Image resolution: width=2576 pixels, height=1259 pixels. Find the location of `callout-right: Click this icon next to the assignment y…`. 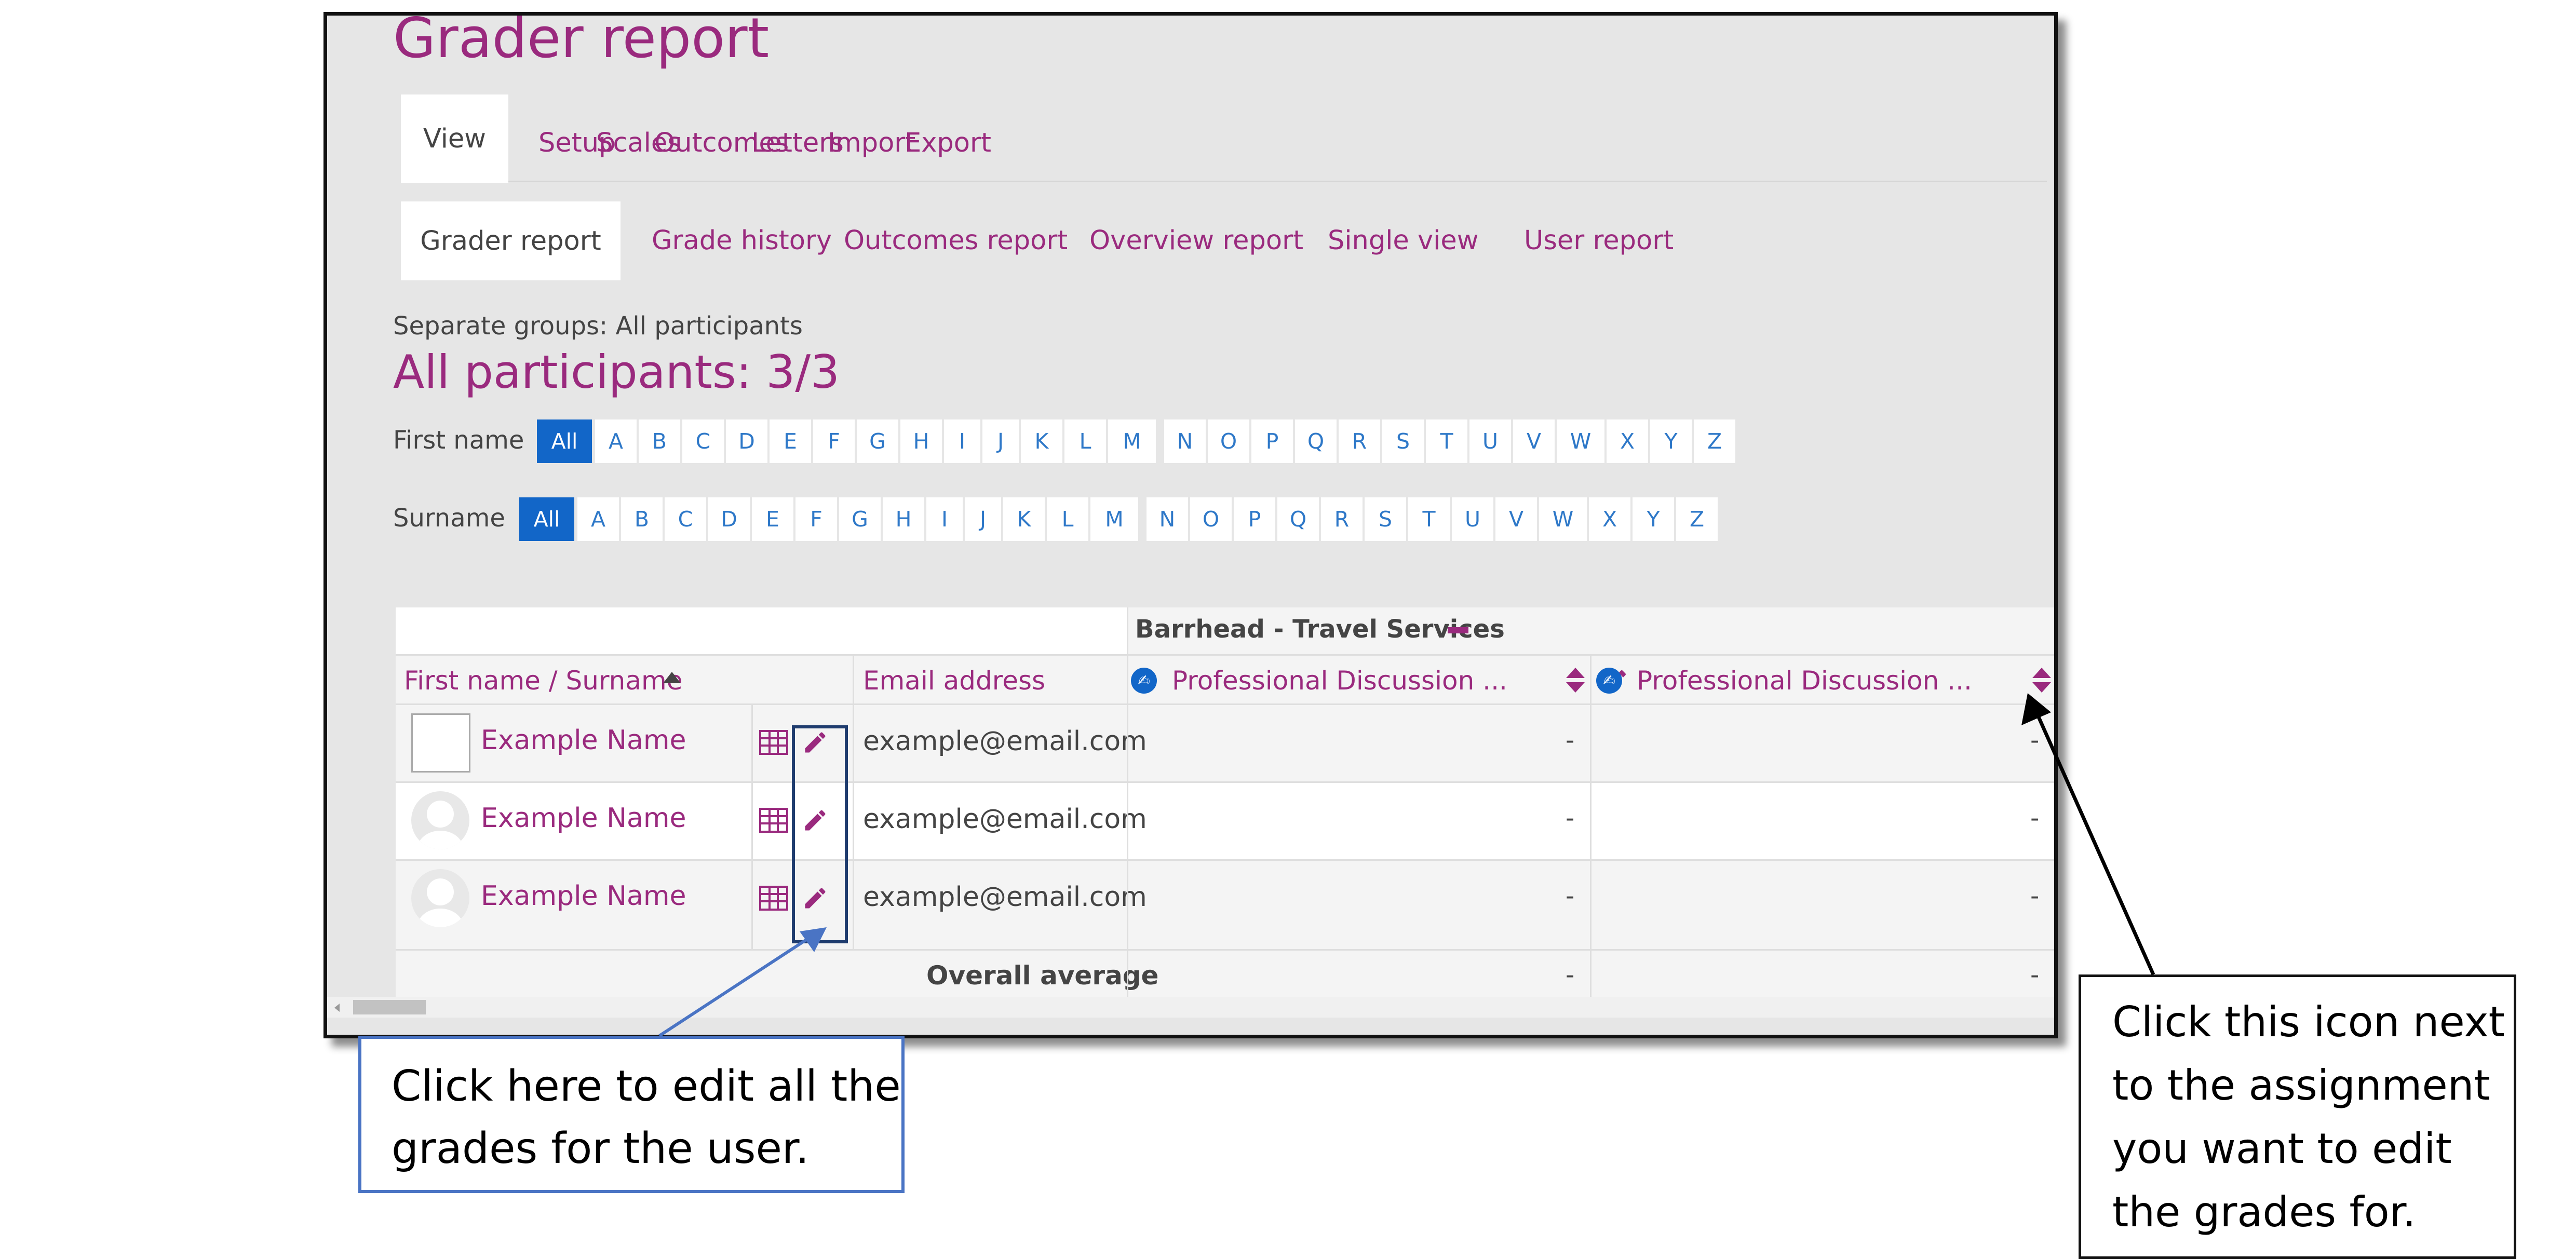

callout-right: Click this icon next to the assignment y… is located at coordinates (2297, 1116).